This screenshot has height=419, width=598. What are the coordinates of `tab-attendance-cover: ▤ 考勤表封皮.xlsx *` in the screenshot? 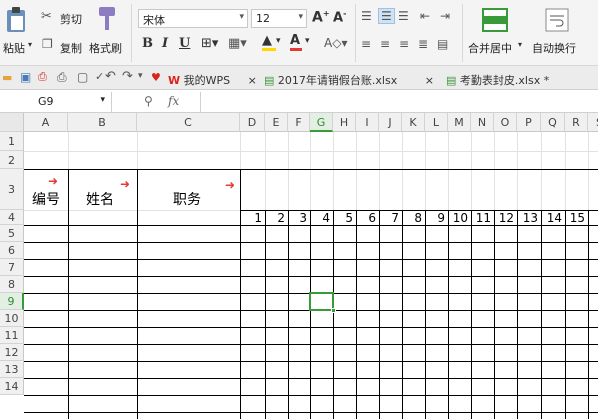 It's located at (497, 79).